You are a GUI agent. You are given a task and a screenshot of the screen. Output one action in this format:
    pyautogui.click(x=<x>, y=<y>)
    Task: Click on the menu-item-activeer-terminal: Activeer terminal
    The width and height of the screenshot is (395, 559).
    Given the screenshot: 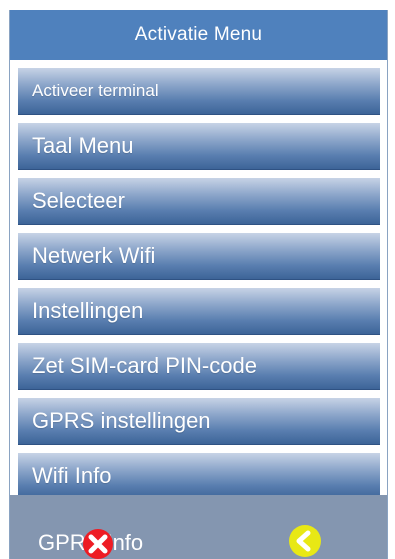 What is the action you would take?
    pyautogui.click(x=199, y=91)
    